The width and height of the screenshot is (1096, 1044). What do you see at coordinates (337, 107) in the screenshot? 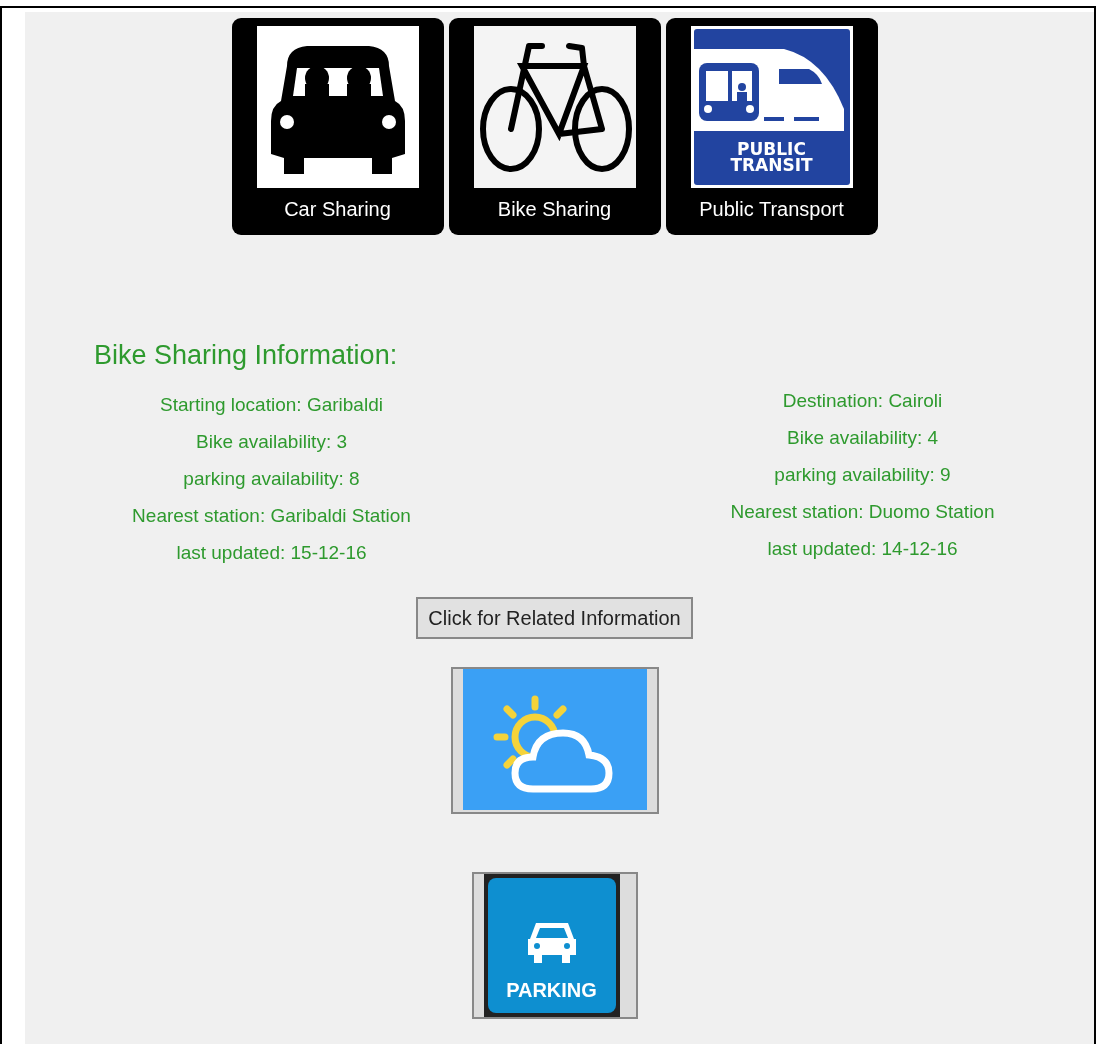
I see `car-icon` at bounding box center [337, 107].